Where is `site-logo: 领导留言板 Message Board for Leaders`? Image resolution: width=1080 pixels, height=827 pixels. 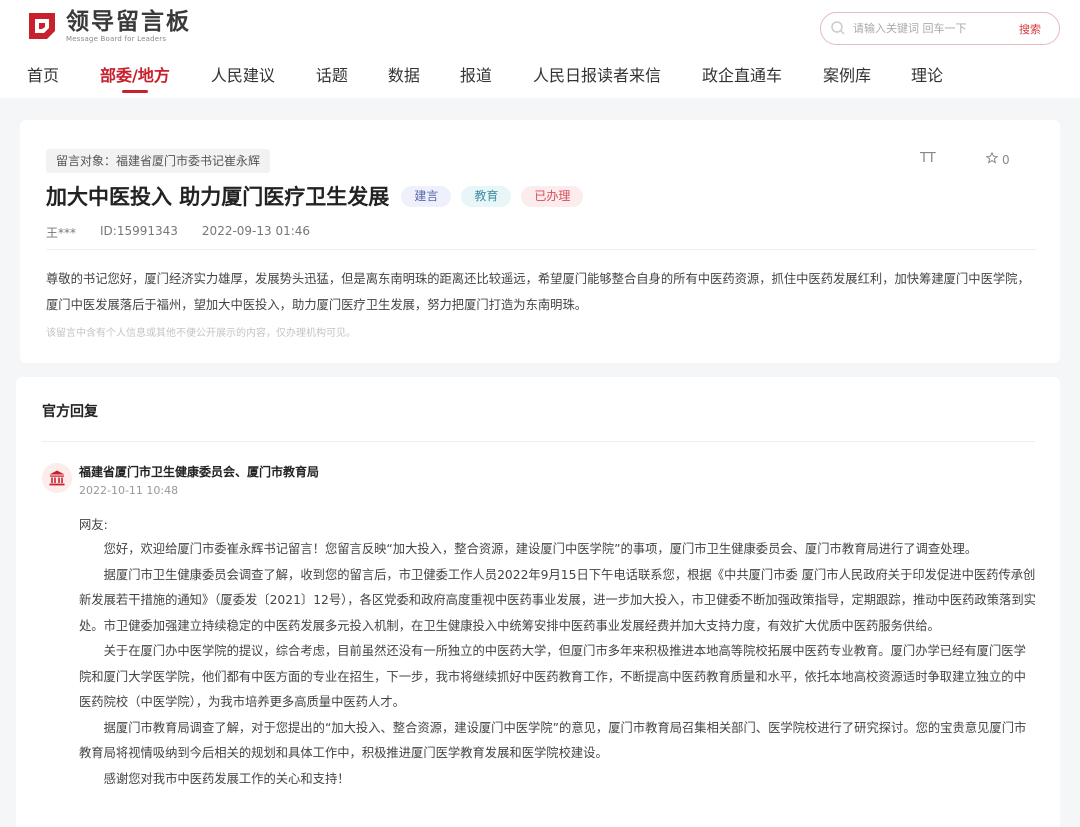
site-logo: 领导留言板 Message Board for Leaders is located at coordinates (108, 26).